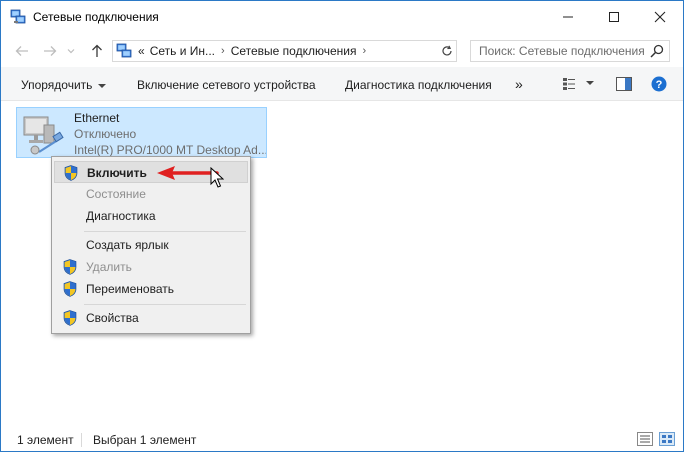 This screenshot has width=684, height=452. I want to click on refresh-button, so click(447, 51).